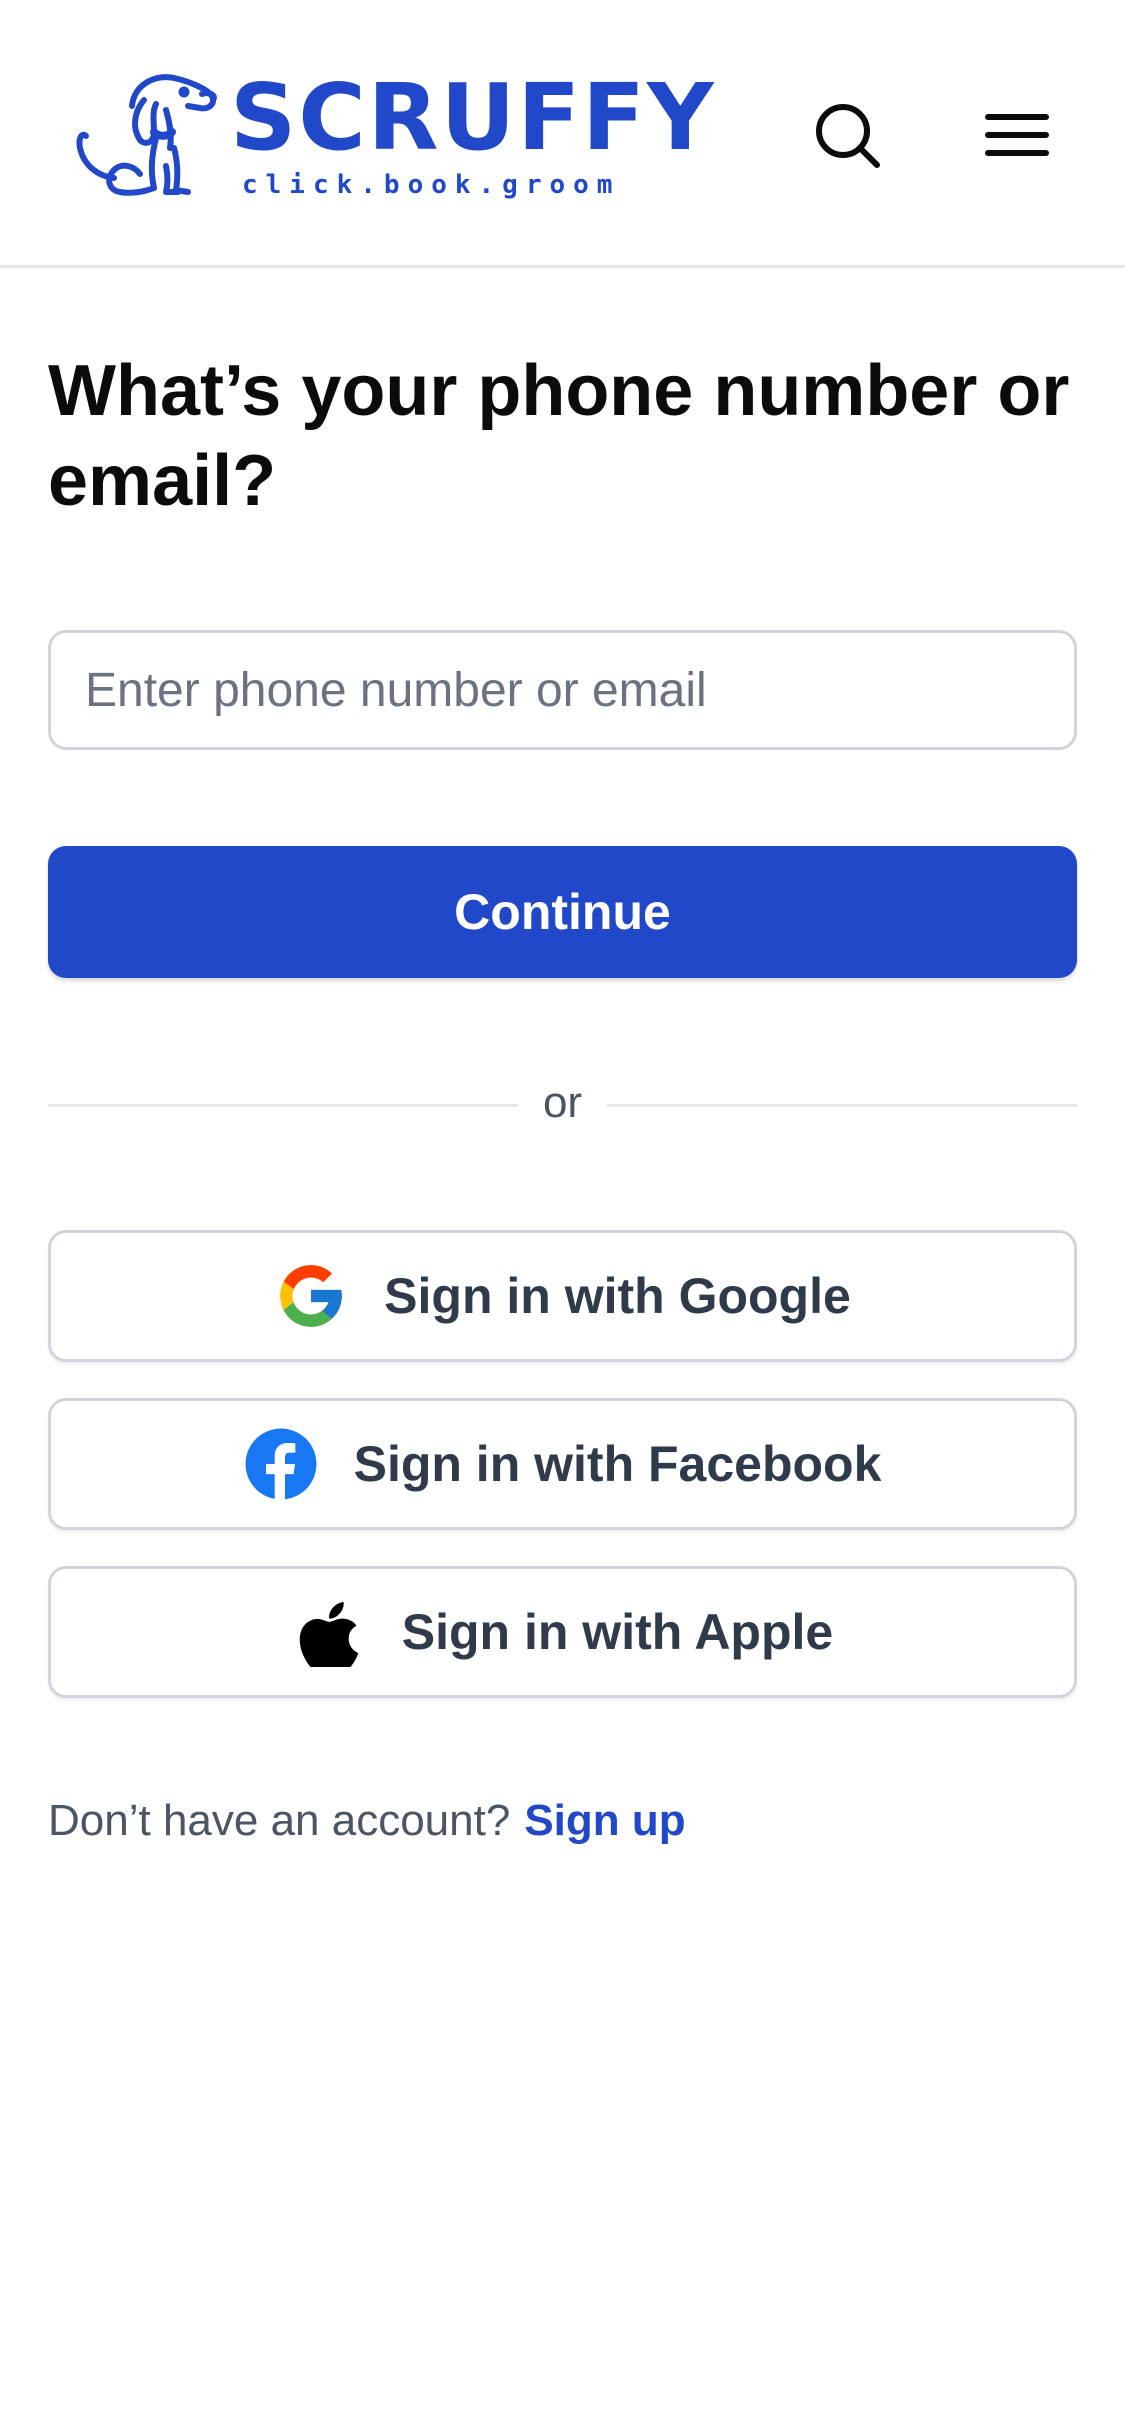 This screenshot has height=2436, width=1125. What do you see at coordinates (311, 1296) in the screenshot?
I see `google-icon` at bounding box center [311, 1296].